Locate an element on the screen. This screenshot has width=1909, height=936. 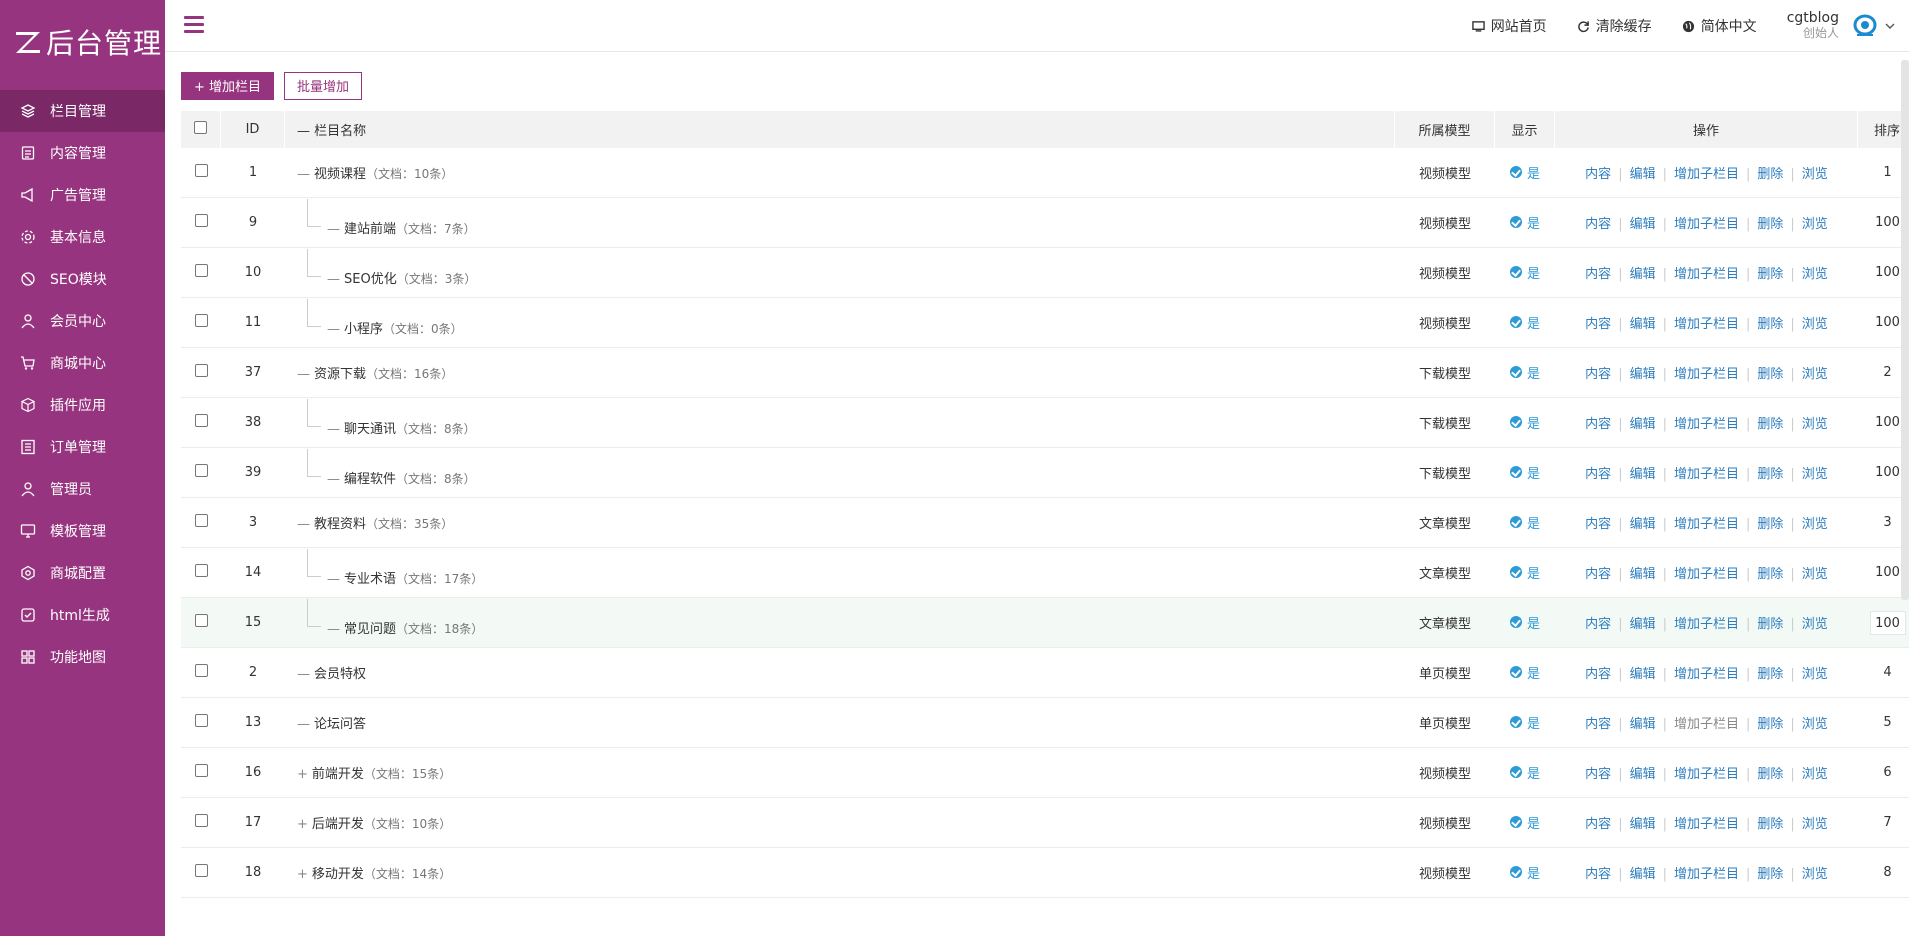
sidebar-item-2: 广告管理 is located at coordinates (82, 195).